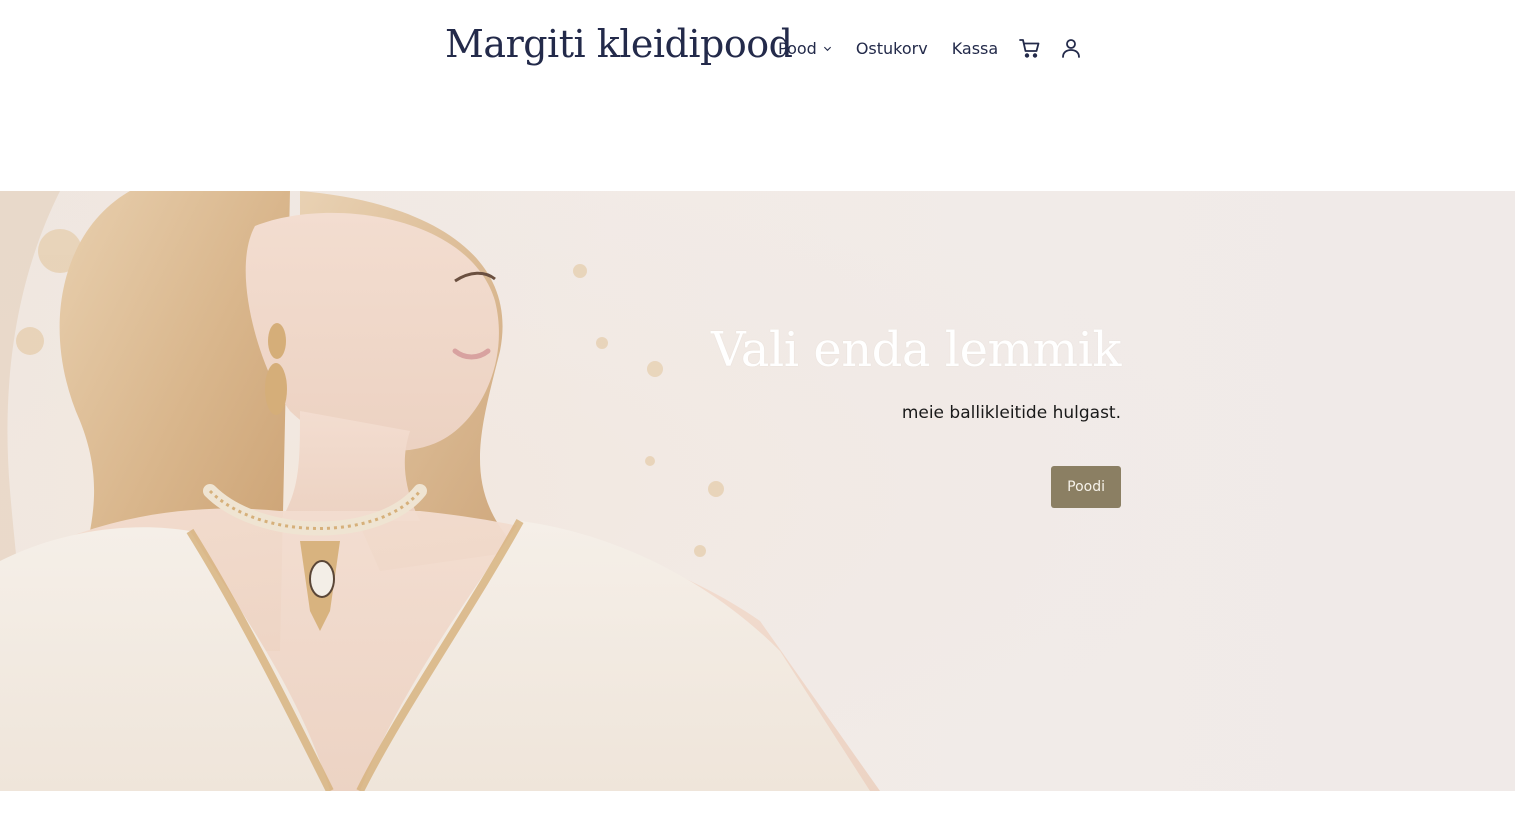  Describe the element at coordinates (797, 48) in the screenshot. I see `nav-item-shop-label: Pood` at that location.